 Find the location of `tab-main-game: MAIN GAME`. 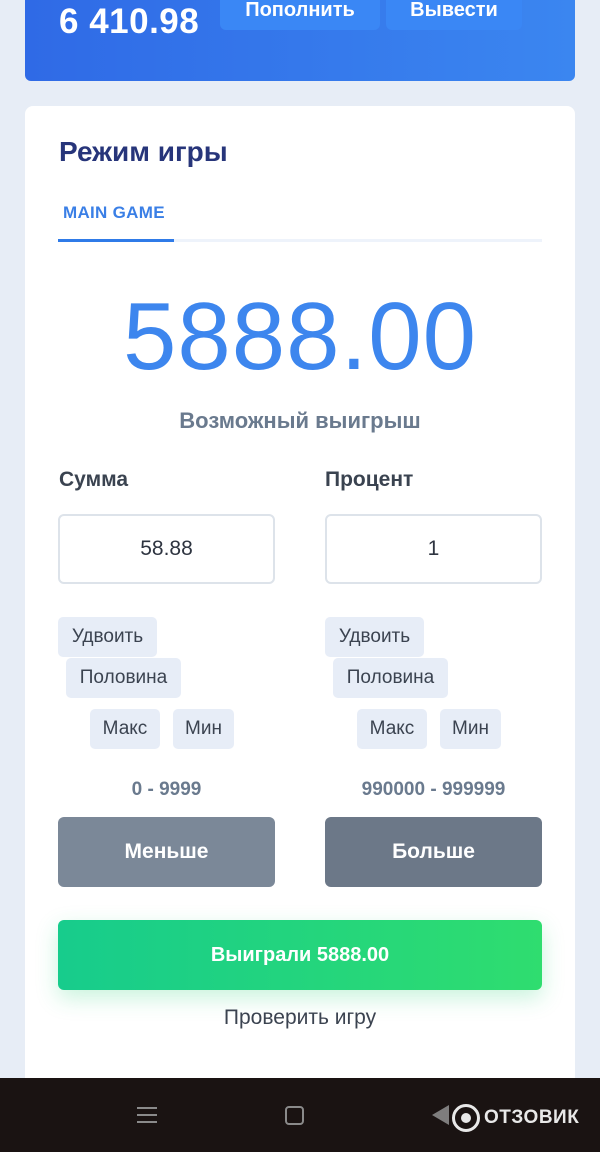

tab-main-game: MAIN GAME is located at coordinates (114, 213).